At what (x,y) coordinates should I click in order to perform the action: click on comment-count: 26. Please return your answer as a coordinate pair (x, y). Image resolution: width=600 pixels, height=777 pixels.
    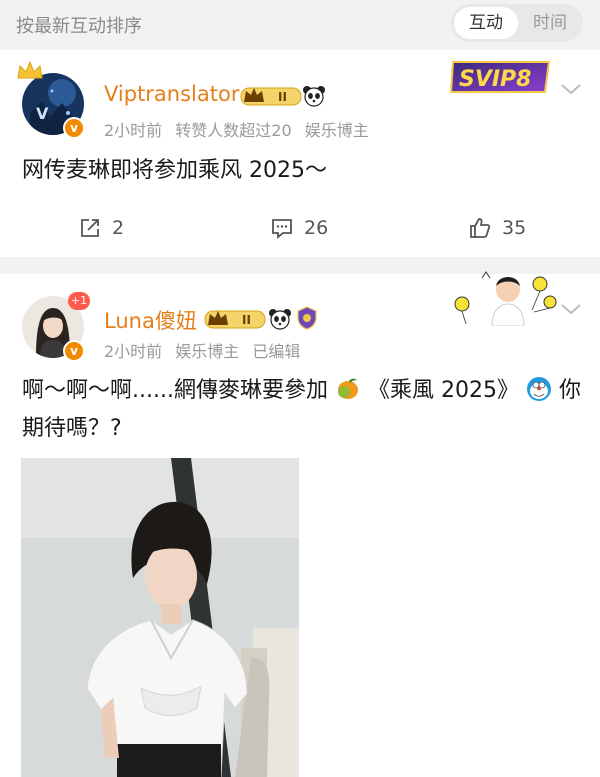
    Looking at the image, I should click on (316, 228).